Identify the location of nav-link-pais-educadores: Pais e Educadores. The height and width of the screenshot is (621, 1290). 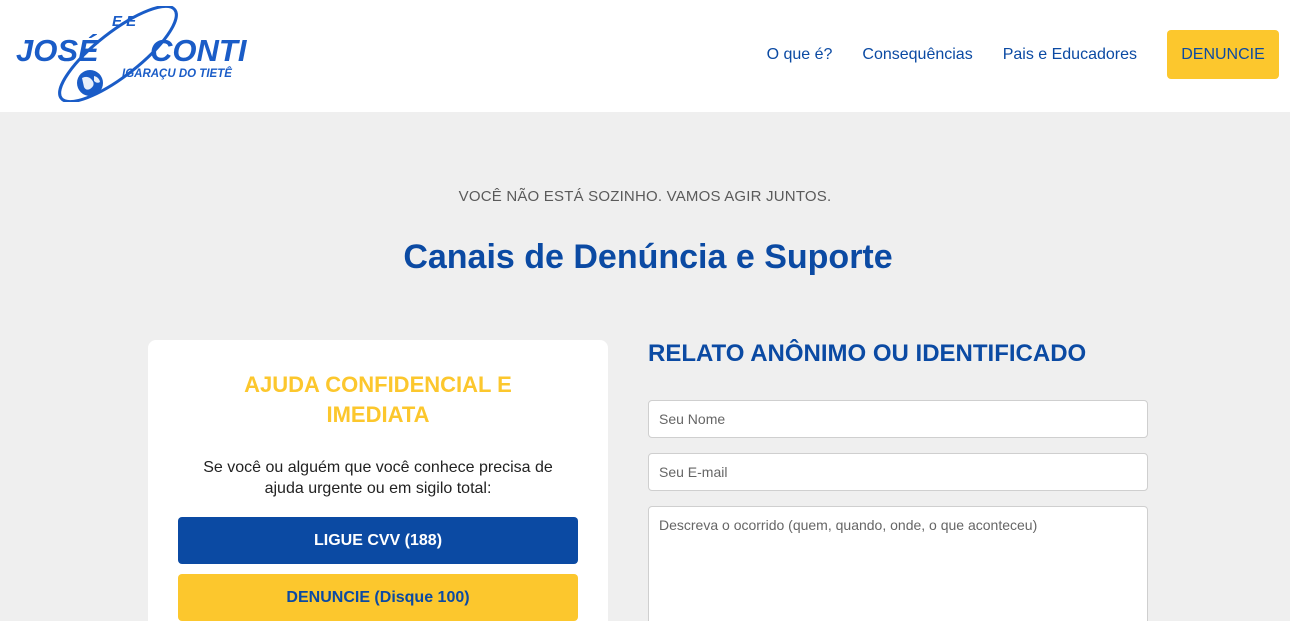
(1070, 55).